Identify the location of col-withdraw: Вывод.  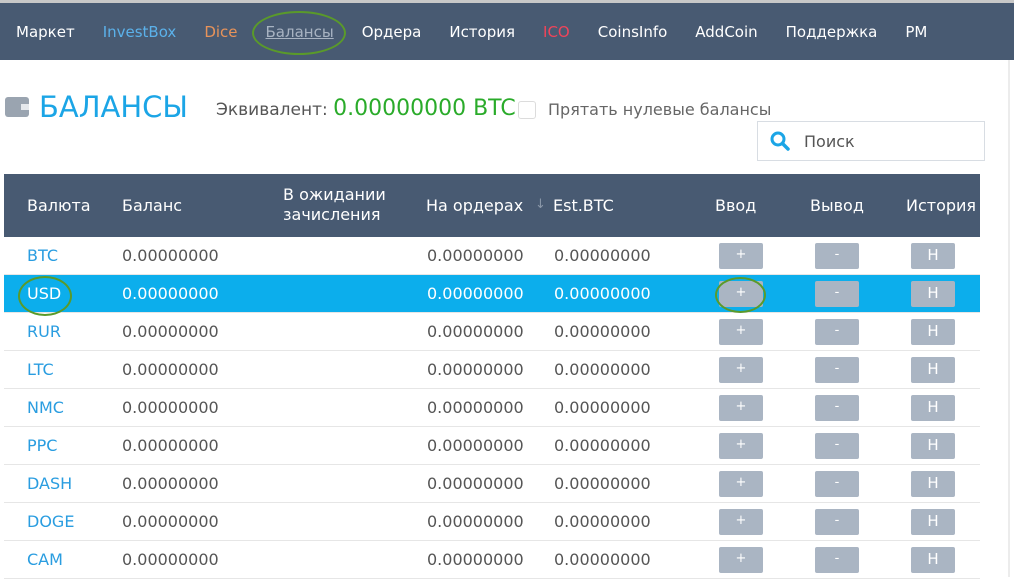
(837, 205).